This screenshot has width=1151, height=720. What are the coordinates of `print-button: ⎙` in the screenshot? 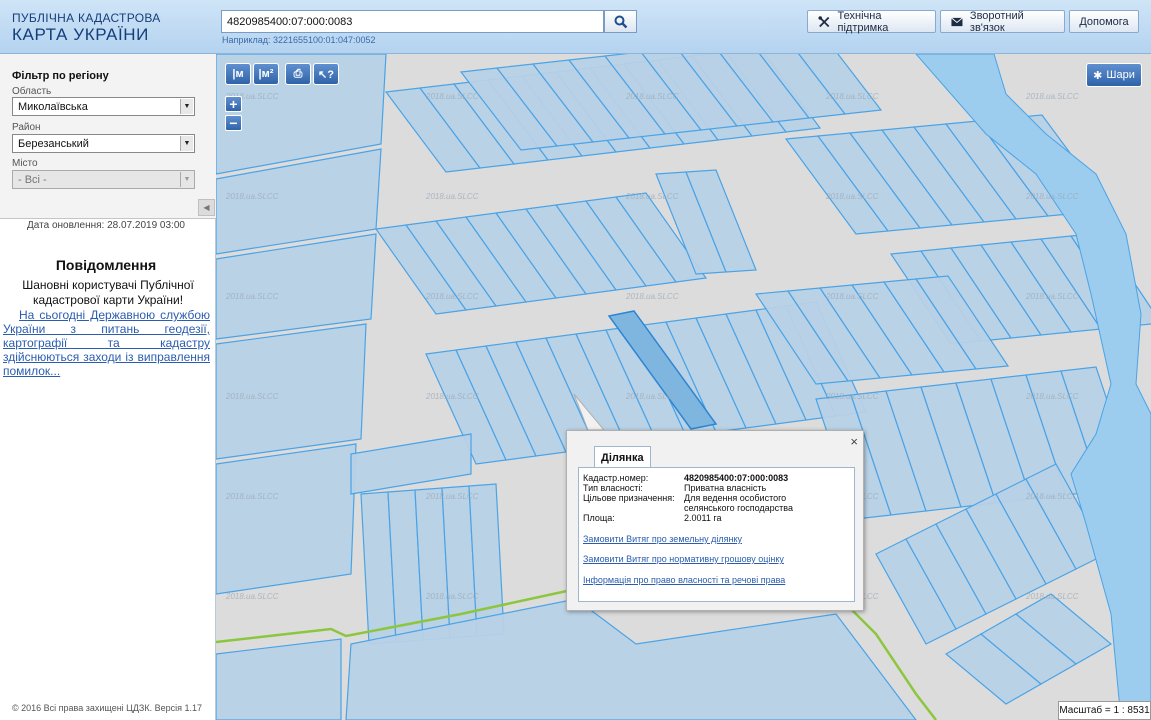 It's located at (298, 74).